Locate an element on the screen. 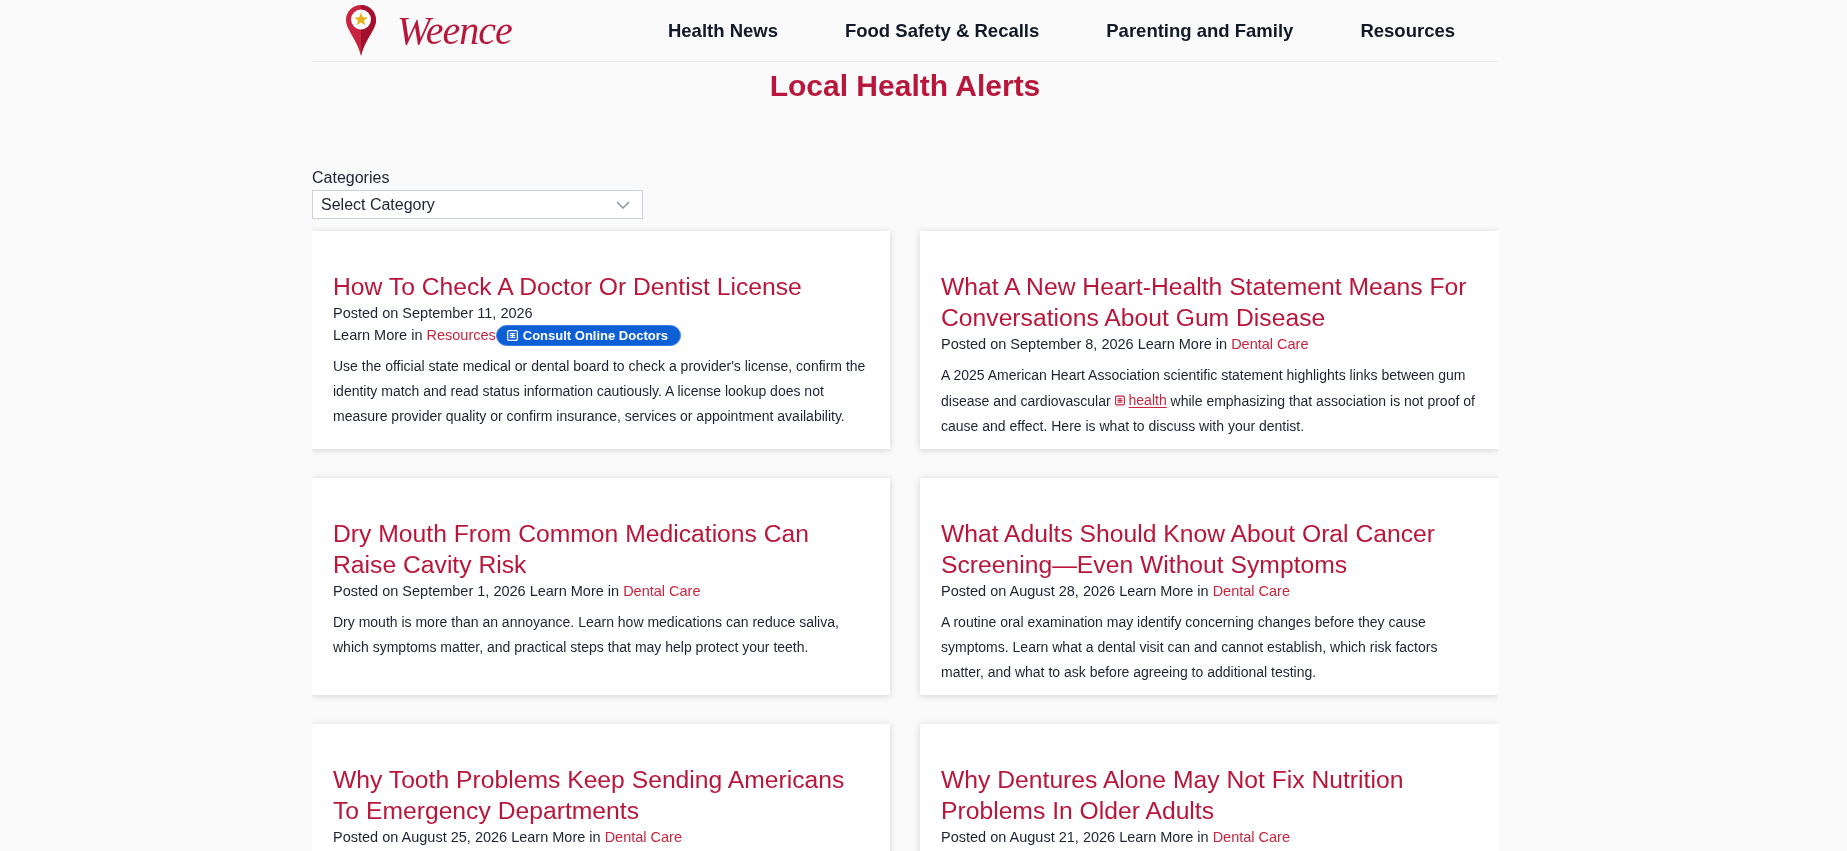 This screenshot has height=851, width=1847. nav-link: Parenting and Family is located at coordinates (1200, 30).